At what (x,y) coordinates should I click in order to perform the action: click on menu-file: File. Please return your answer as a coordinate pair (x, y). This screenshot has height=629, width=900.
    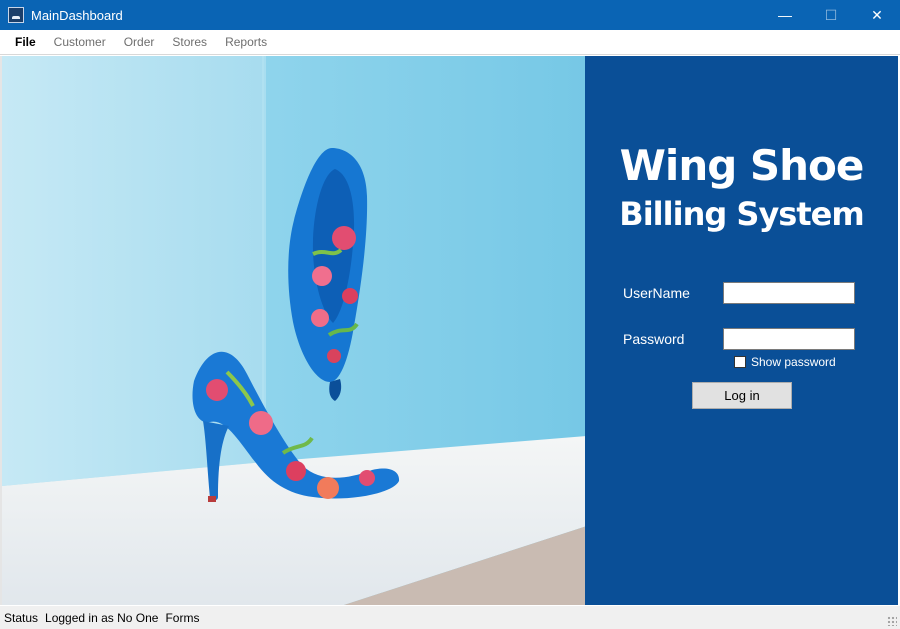
    Looking at the image, I should click on (25, 42).